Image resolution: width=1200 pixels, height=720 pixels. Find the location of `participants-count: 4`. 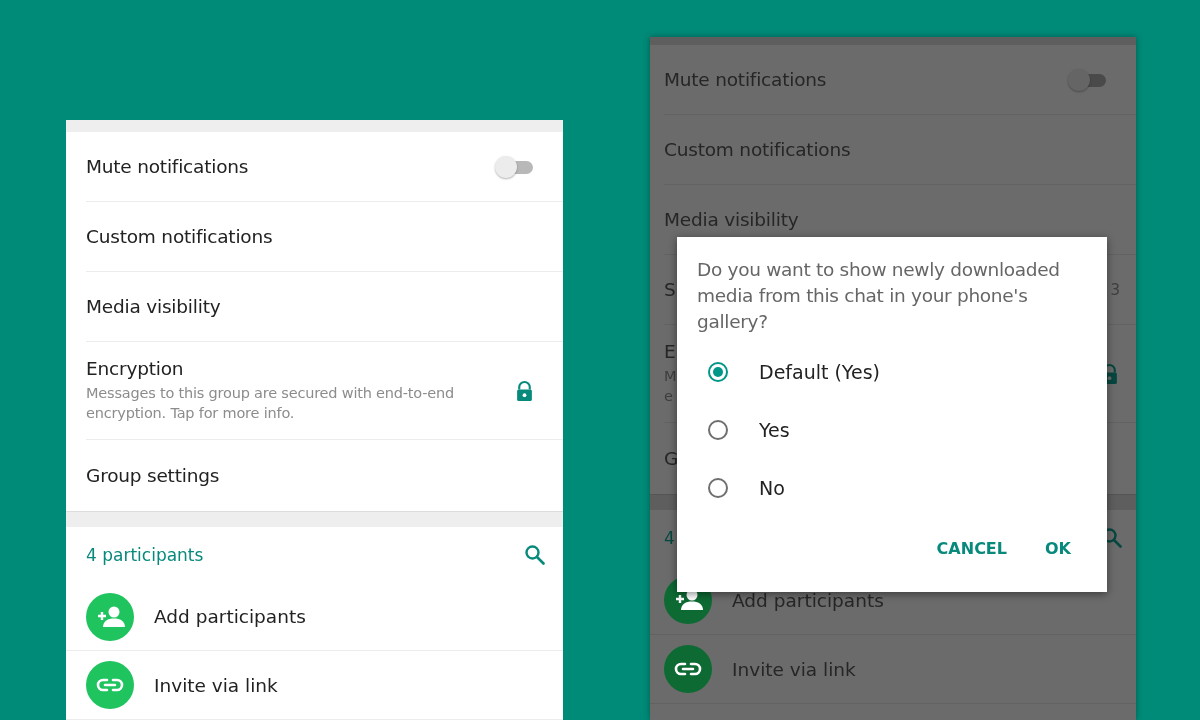

participants-count: 4 is located at coordinates (669, 538).